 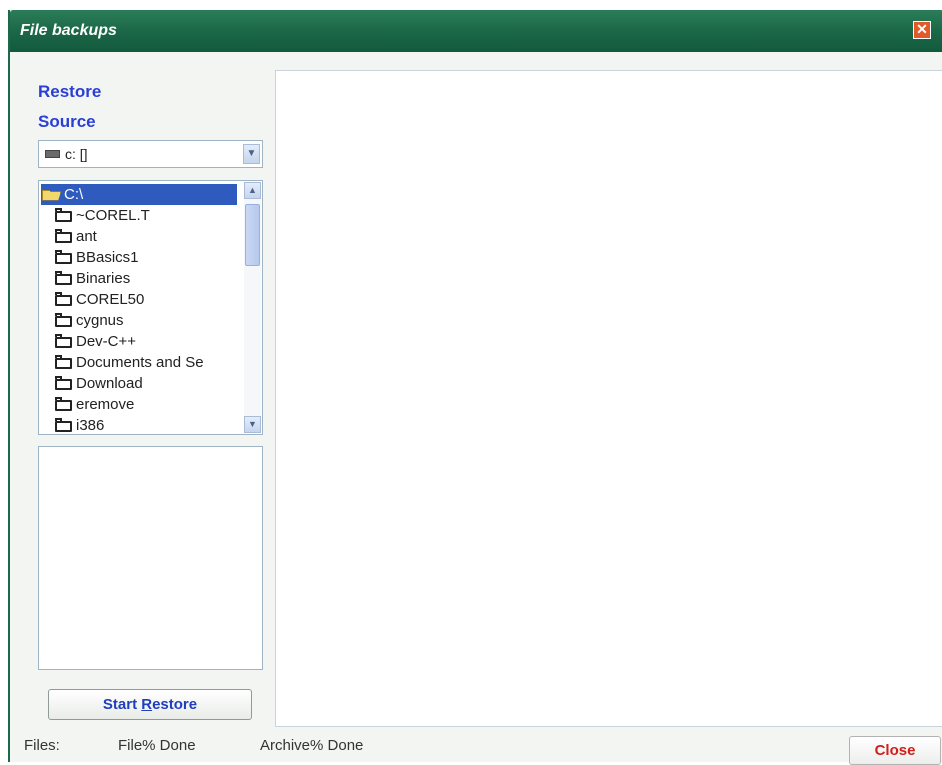 I want to click on file-list, so click(x=150, y=558).